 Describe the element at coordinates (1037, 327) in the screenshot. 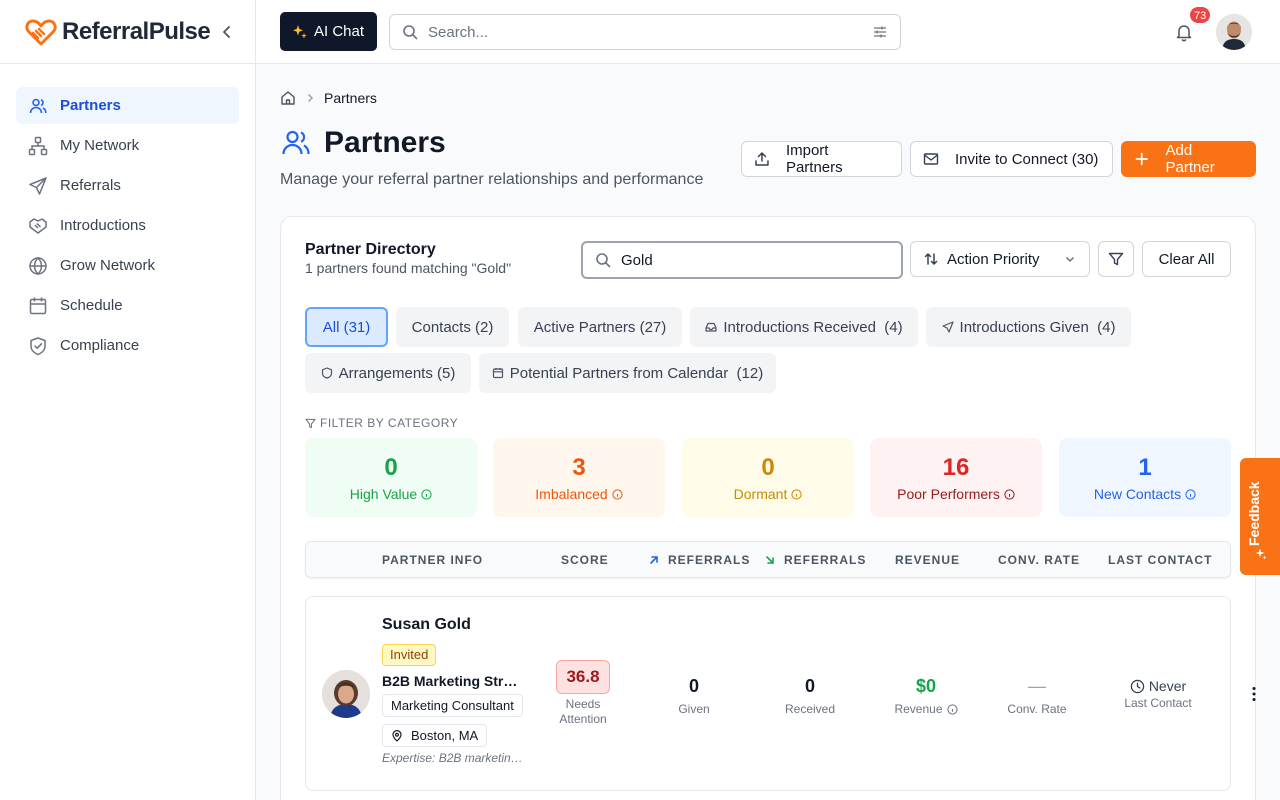

I see `tab-label: Introductions Given (4)` at that location.